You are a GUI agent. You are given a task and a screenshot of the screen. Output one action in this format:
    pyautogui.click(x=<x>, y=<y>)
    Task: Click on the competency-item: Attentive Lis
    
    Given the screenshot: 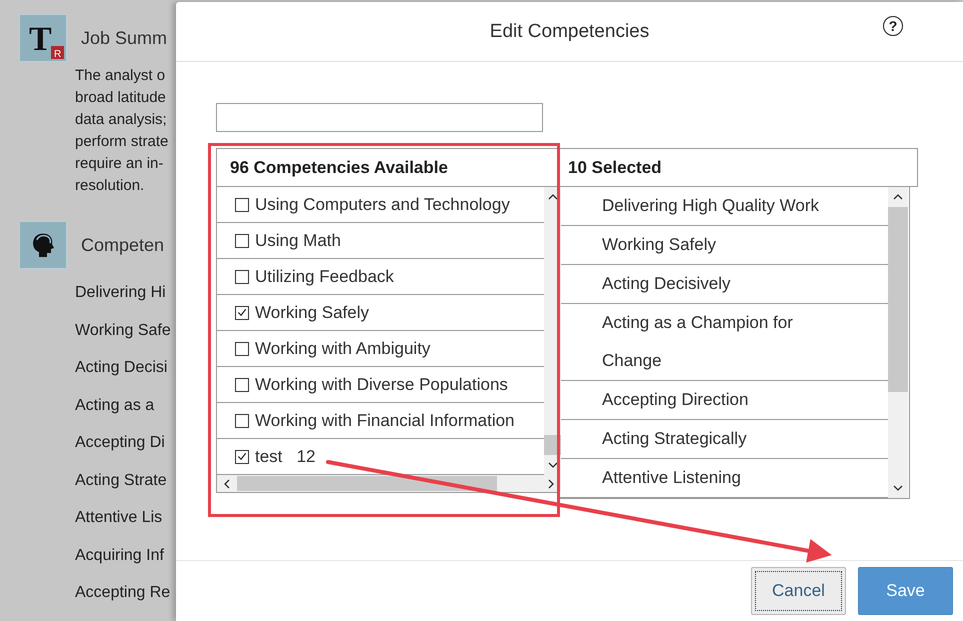 What is the action you would take?
    pyautogui.click(x=119, y=518)
    